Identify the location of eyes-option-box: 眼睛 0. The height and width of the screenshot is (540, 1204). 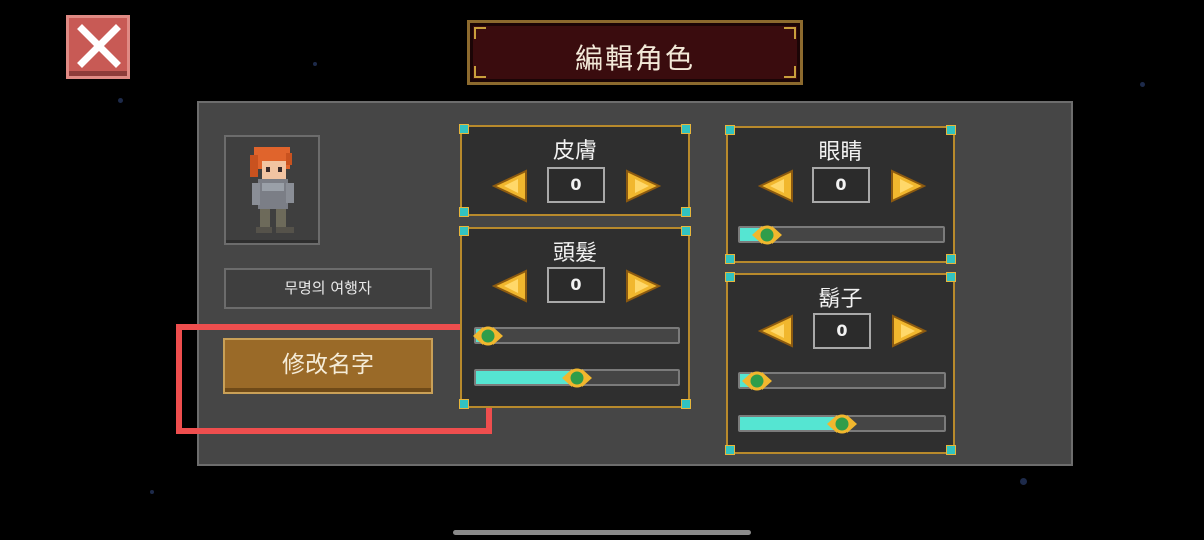
(840, 194).